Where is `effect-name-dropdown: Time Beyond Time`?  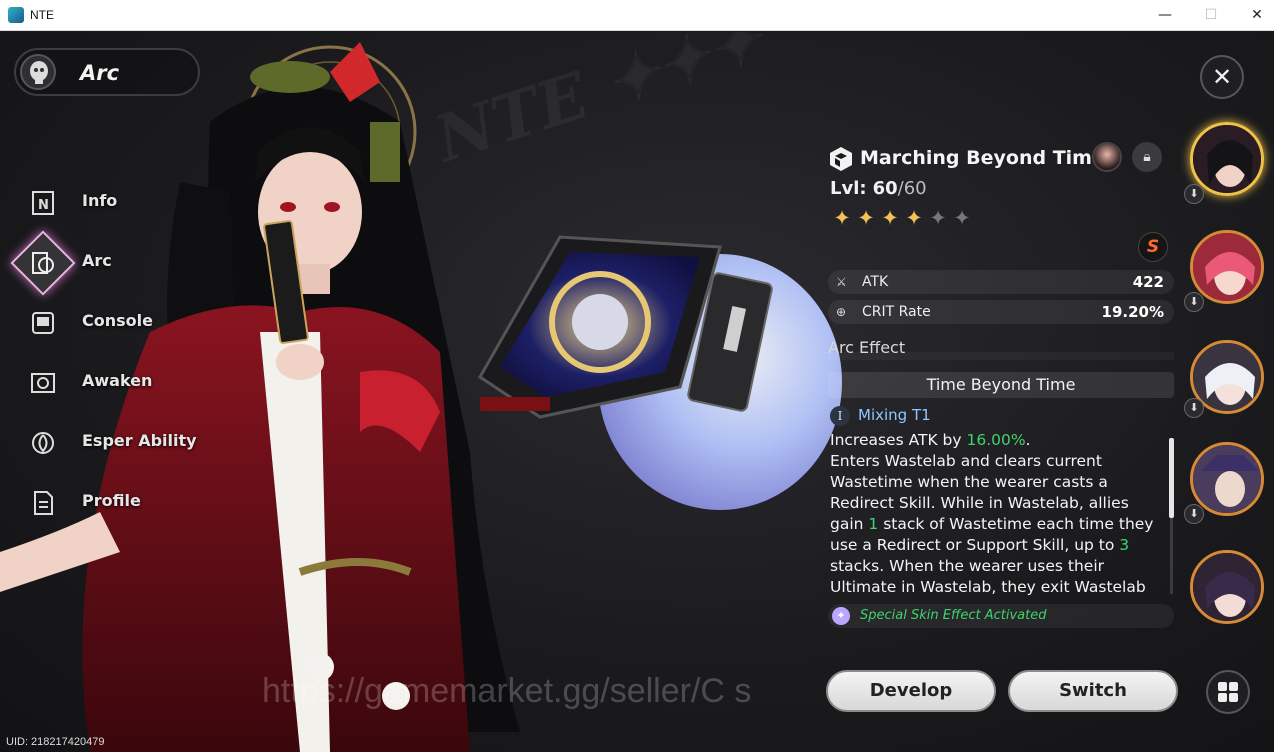 effect-name-dropdown: Time Beyond Time is located at coordinates (1001, 385).